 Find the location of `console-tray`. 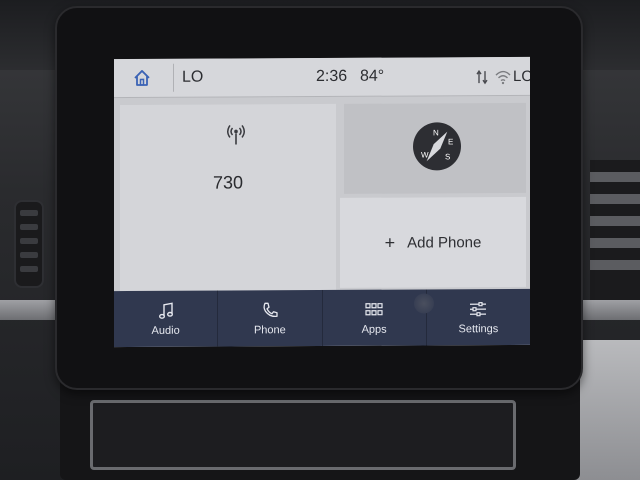

console-tray is located at coordinates (303, 435).